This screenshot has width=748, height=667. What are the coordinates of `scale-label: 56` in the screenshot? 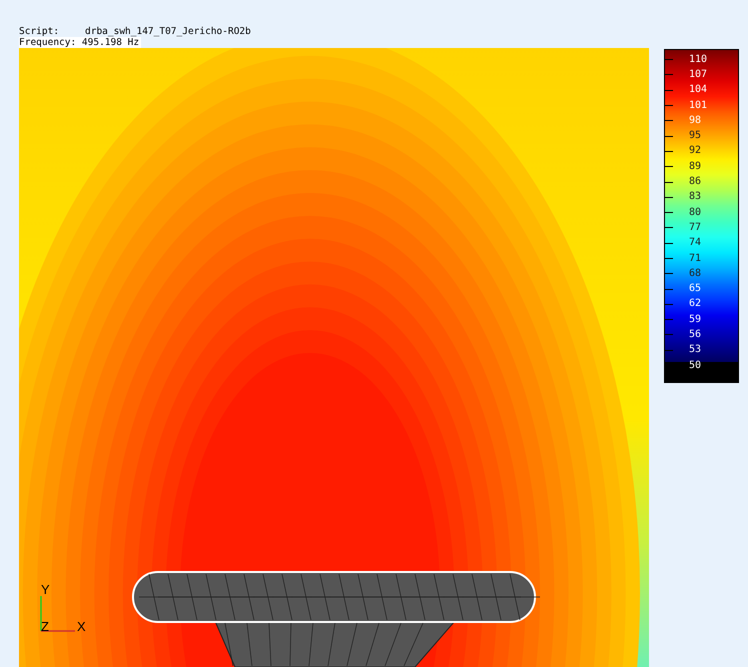 It's located at (695, 334).